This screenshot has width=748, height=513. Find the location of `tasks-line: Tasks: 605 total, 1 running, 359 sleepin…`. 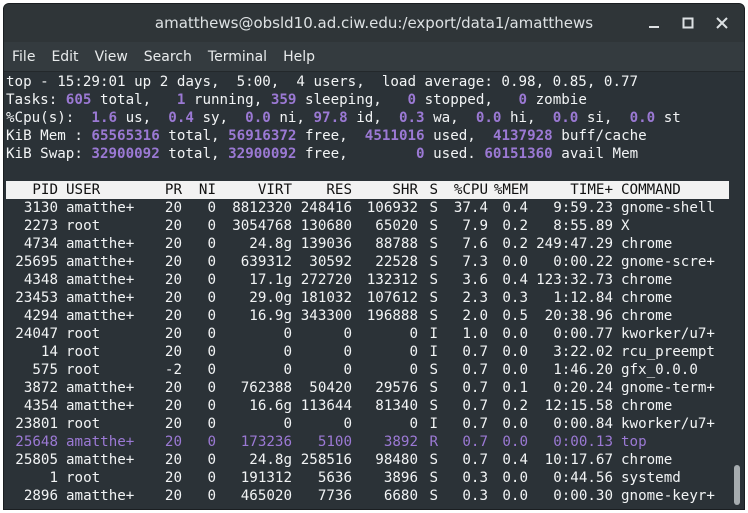

tasks-line: Tasks: 605 total, 1 running, 359 sleepin… is located at coordinates (296, 100).